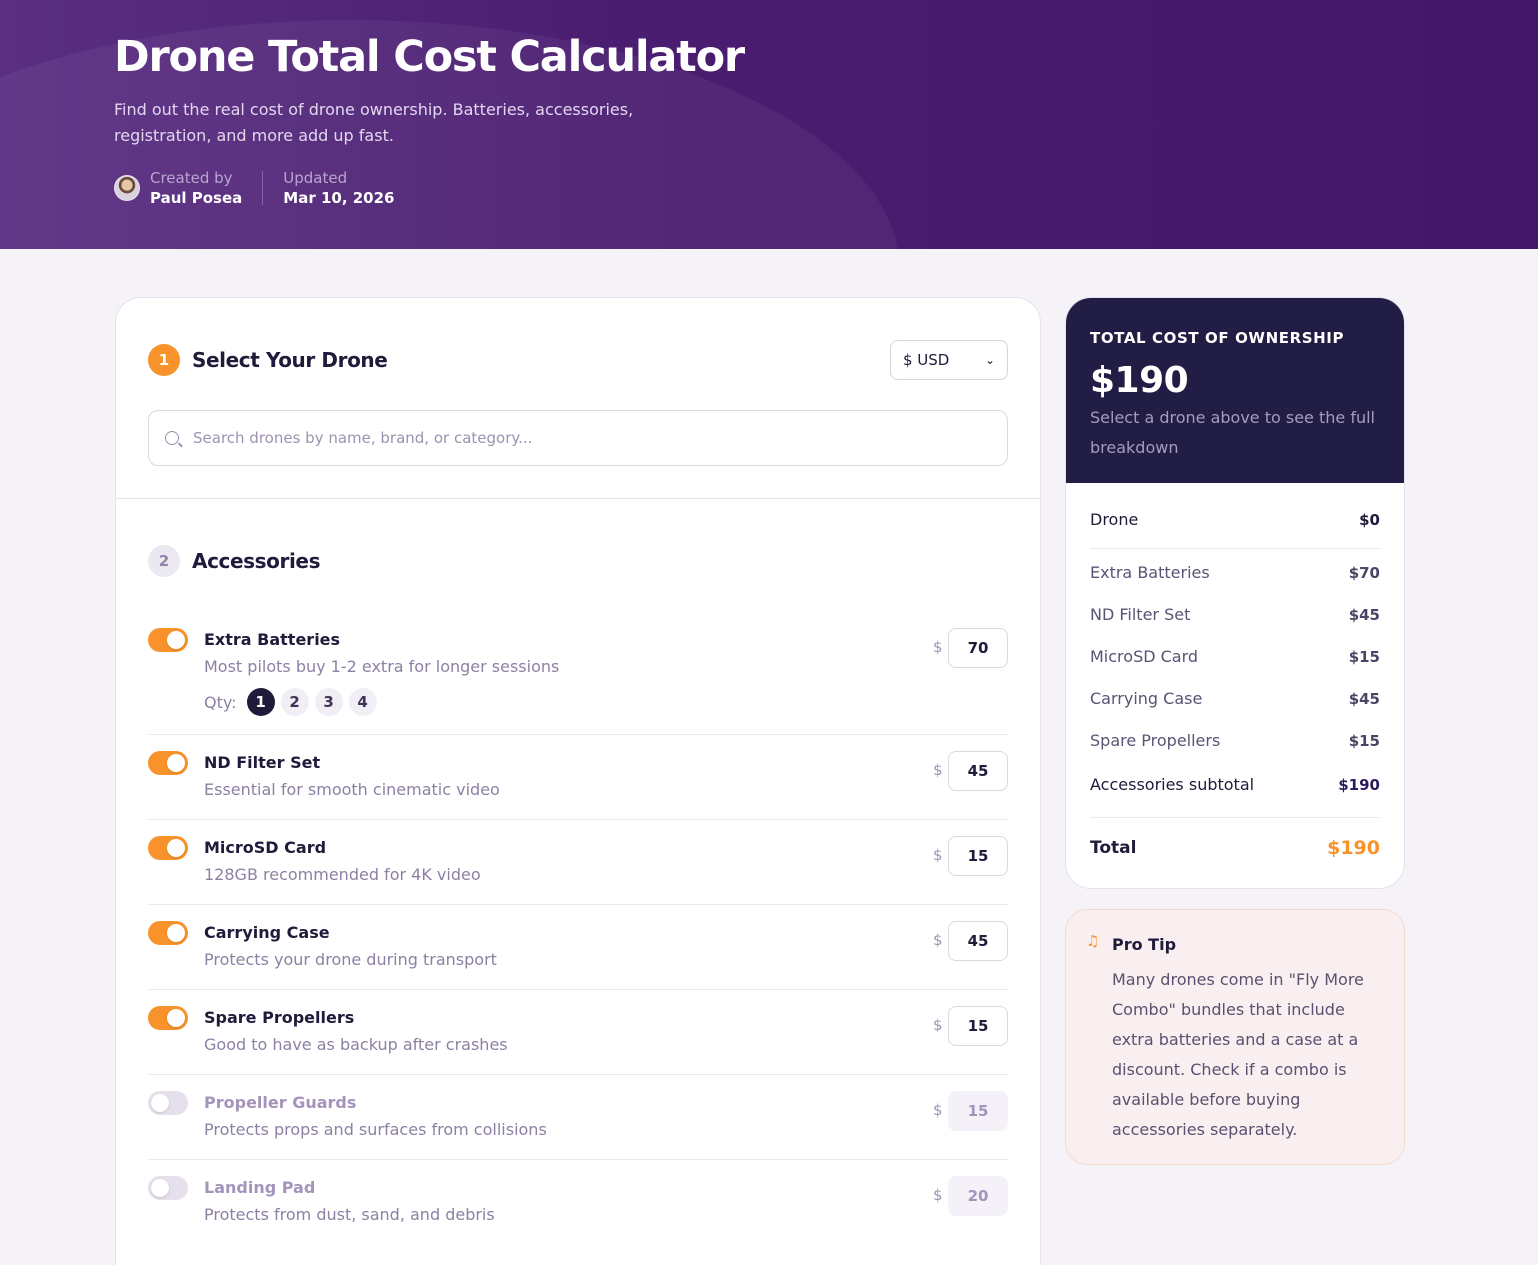 This screenshot has width=1538, height=1265. What do you see at coordinates (349, 1214) in the screenshot?
I see `accessory-desc: Protects from dust, sand, and debris` at bounding box center [349, 1214].